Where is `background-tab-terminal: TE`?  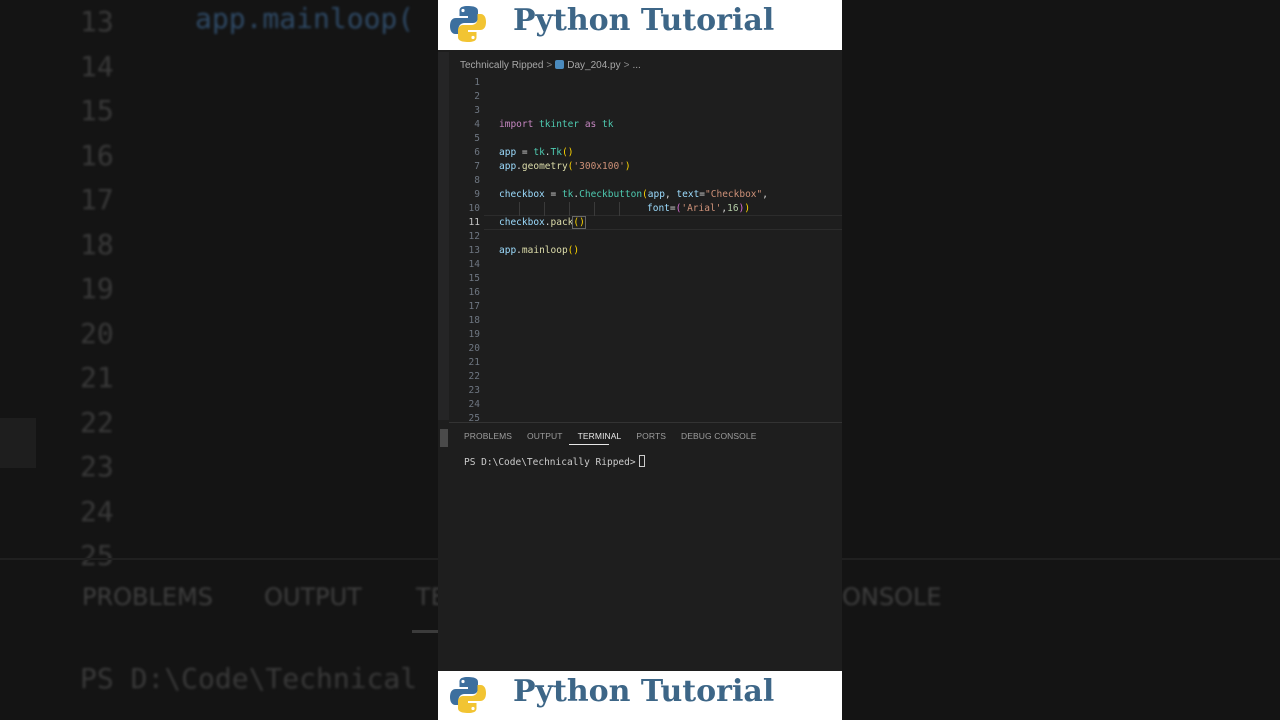 background-tab-terminal: TE is located at coordinates (427, 597).